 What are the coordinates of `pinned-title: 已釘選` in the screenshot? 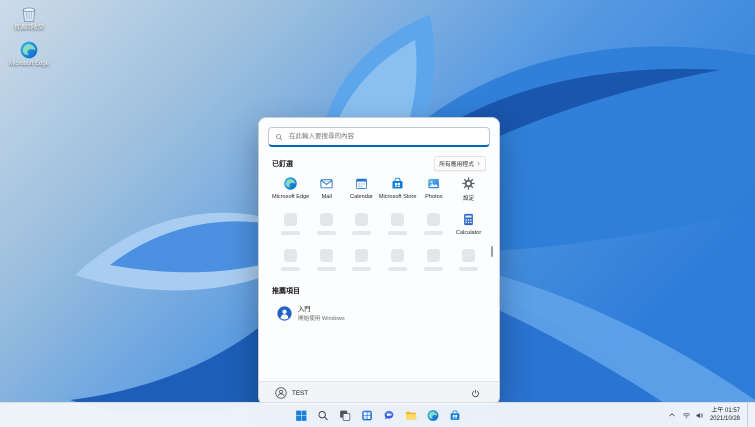 It's located at (282, 164).